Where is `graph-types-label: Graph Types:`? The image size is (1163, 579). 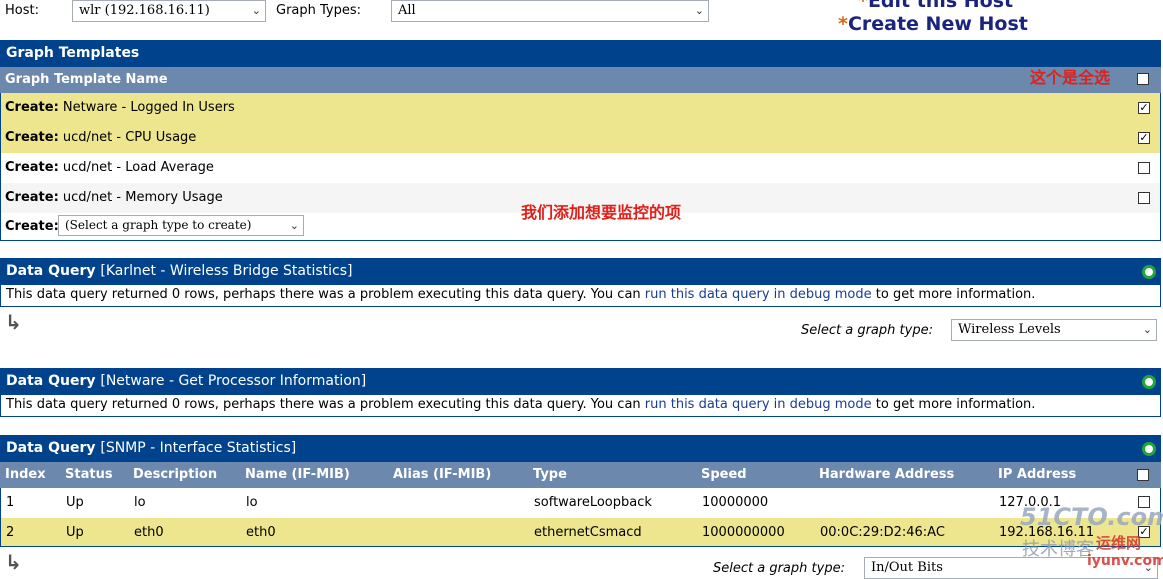 graph-types-label: Graph Types: is located at coordinates (319, 10).